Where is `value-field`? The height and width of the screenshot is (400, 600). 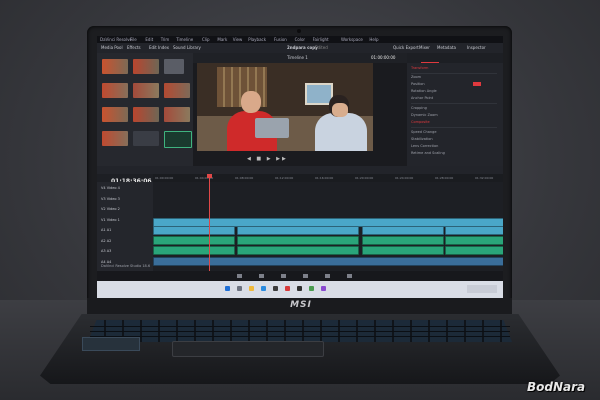 value-field is located at coordinates (477, 84).